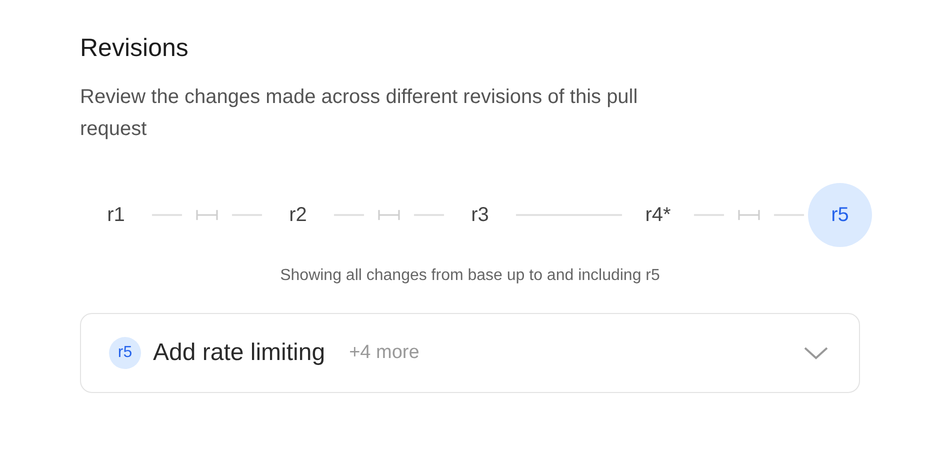 Image resolution: width=940 pixels, height=450 pixels. What do you see at coordinates (816, 353) in the screenshot?
I see `chevron-icon` at bounding box center [816, 353].